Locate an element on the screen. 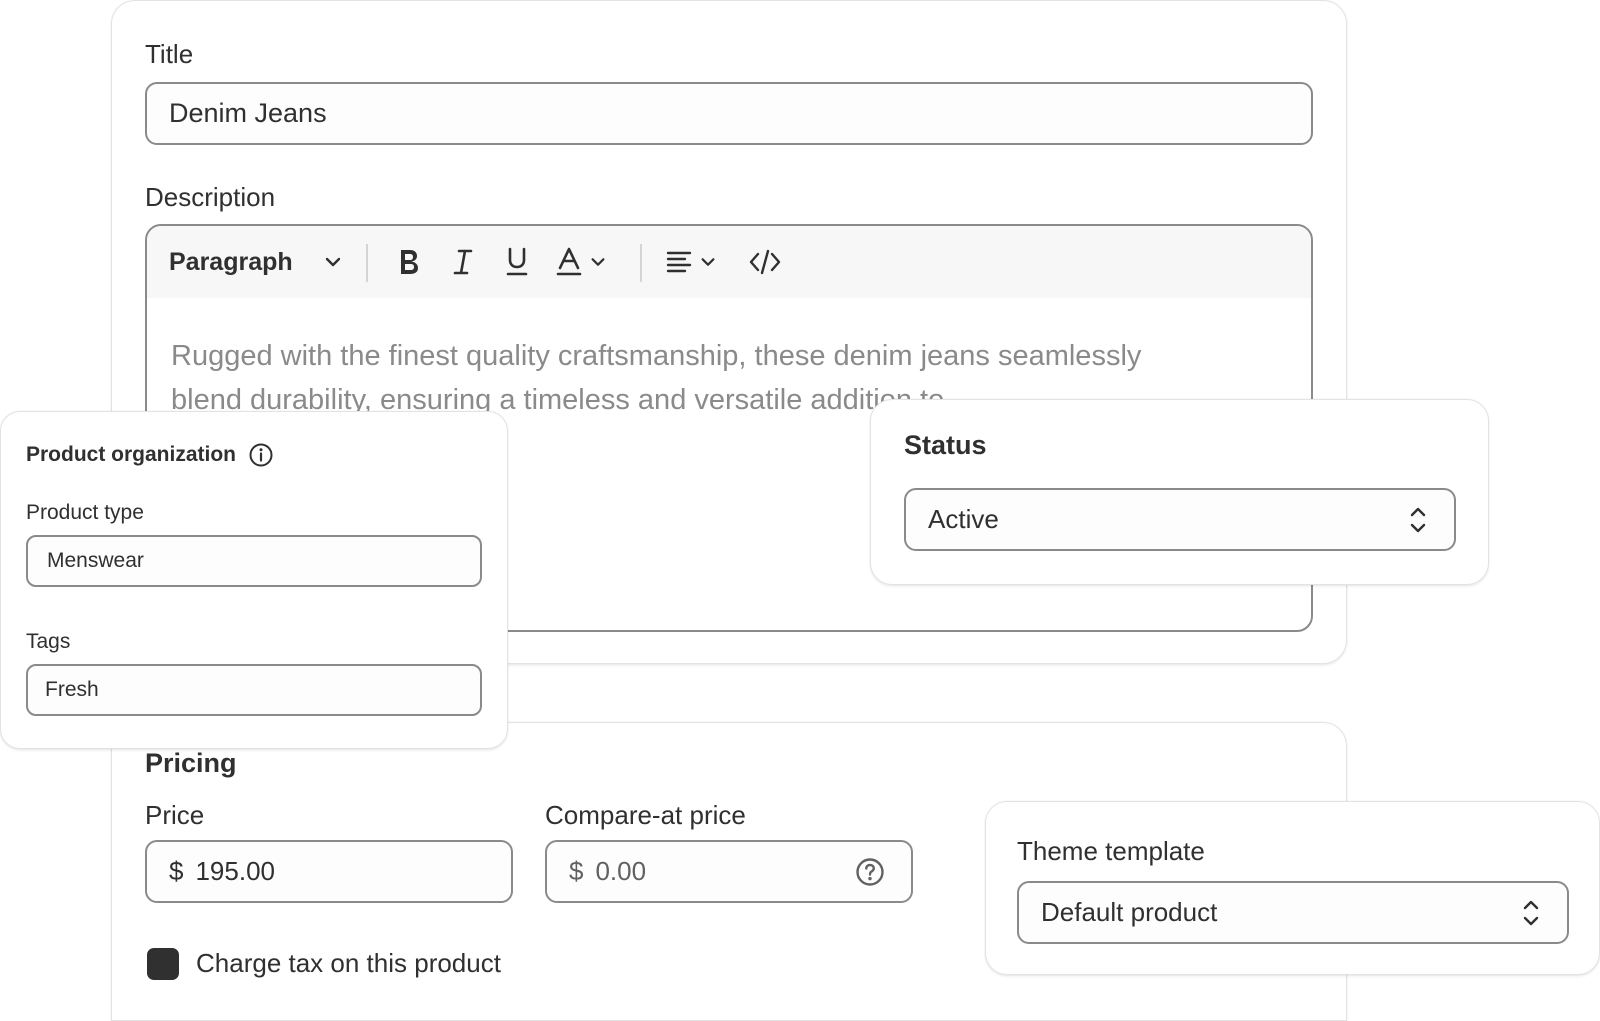 The height and width of the screenshot is (1021, 1600). compare-at-price-value: 0.00 is located at coordinates (621, 871).